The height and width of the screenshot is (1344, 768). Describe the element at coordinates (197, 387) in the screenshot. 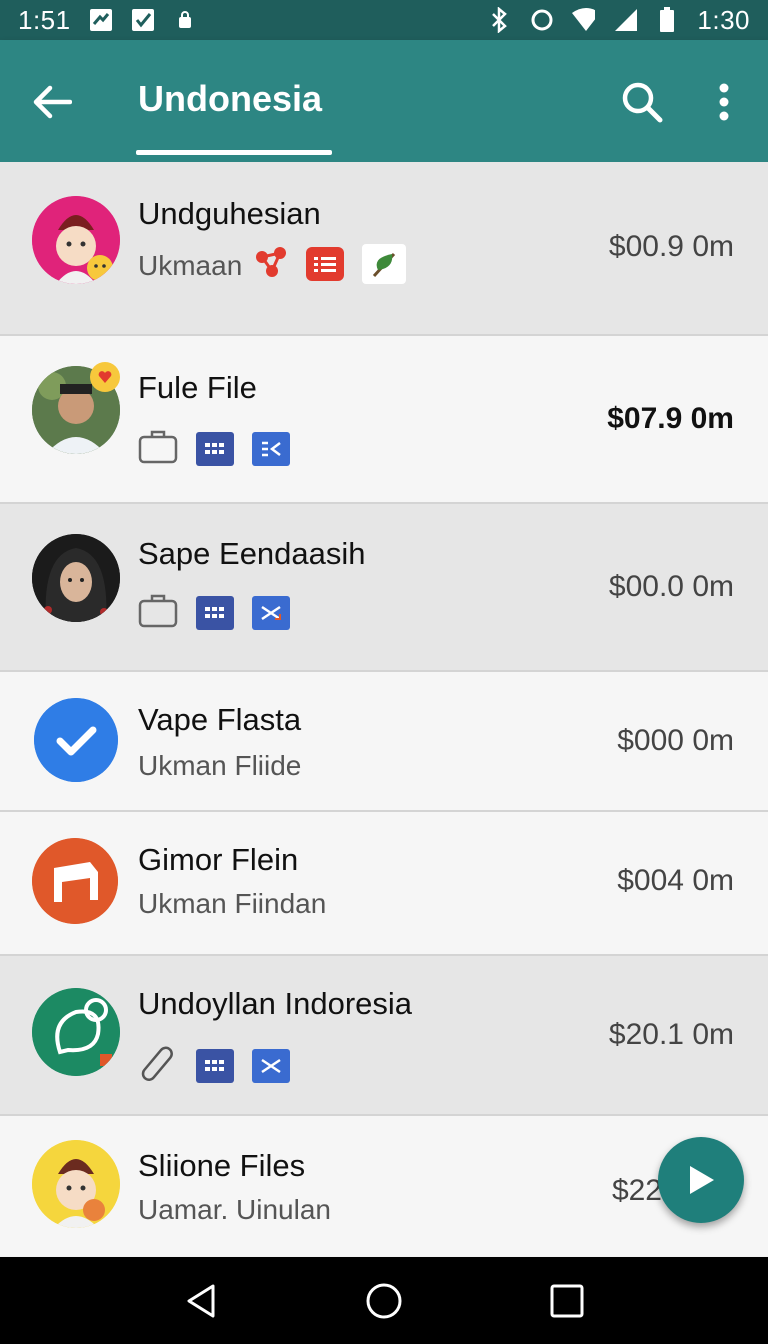

I see `item-title: Fule File` at that location.